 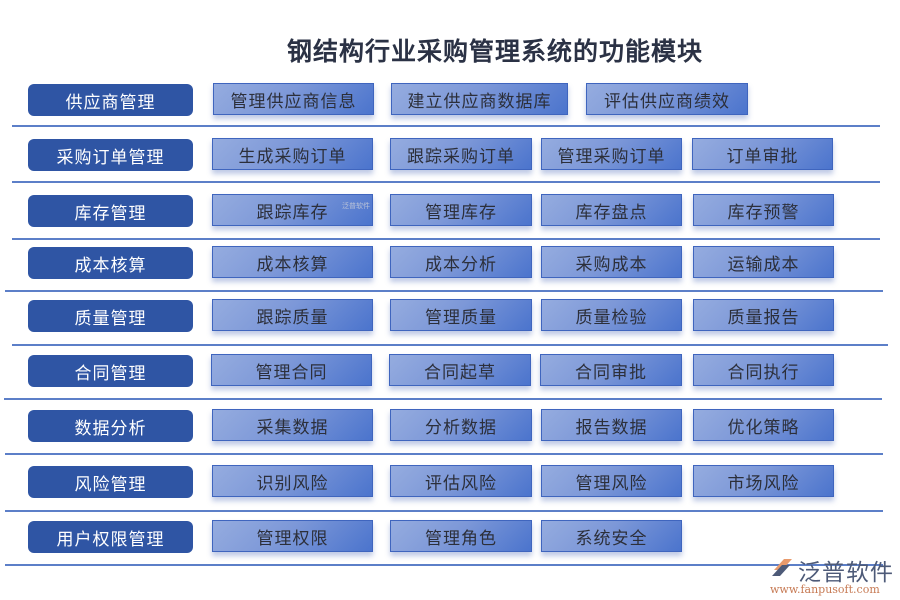 I want to click on function-item: 优化策略, so click(x=763, y=425).